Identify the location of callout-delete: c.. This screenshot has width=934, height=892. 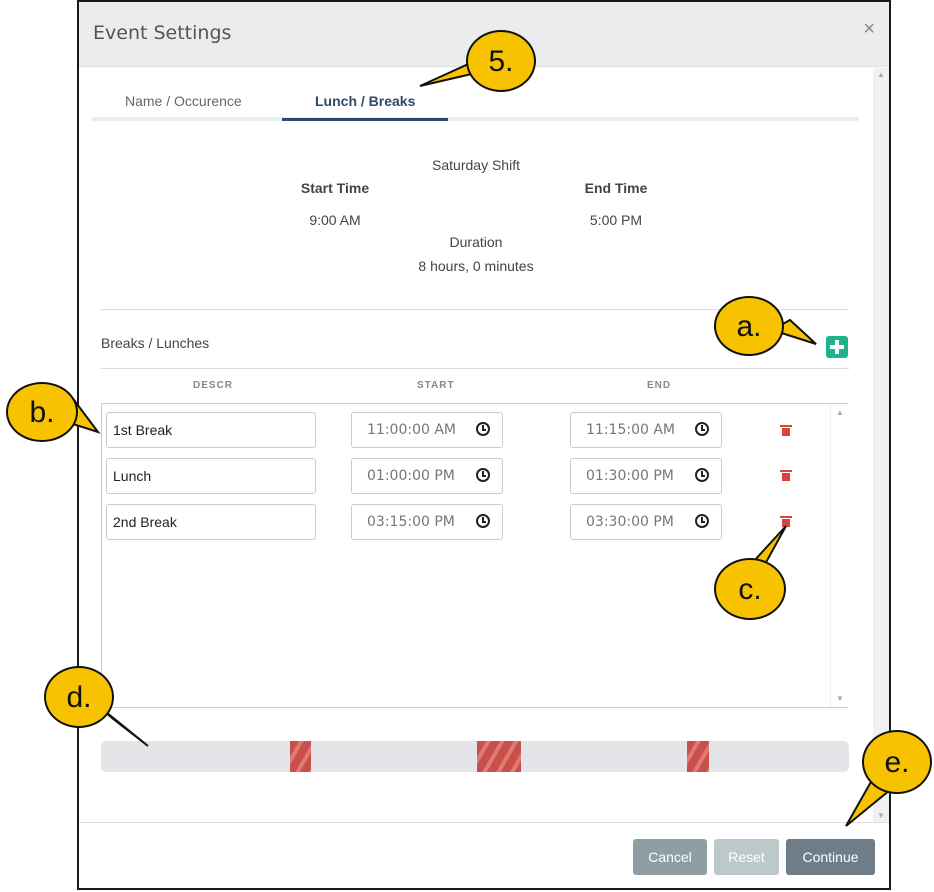
(750, 589).